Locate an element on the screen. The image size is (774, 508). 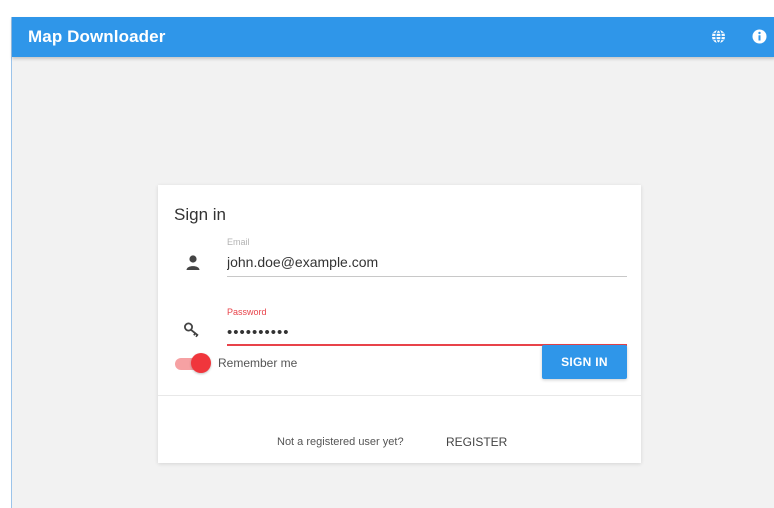
sign-in-title: Sign in is located at coordinates (200, 214).